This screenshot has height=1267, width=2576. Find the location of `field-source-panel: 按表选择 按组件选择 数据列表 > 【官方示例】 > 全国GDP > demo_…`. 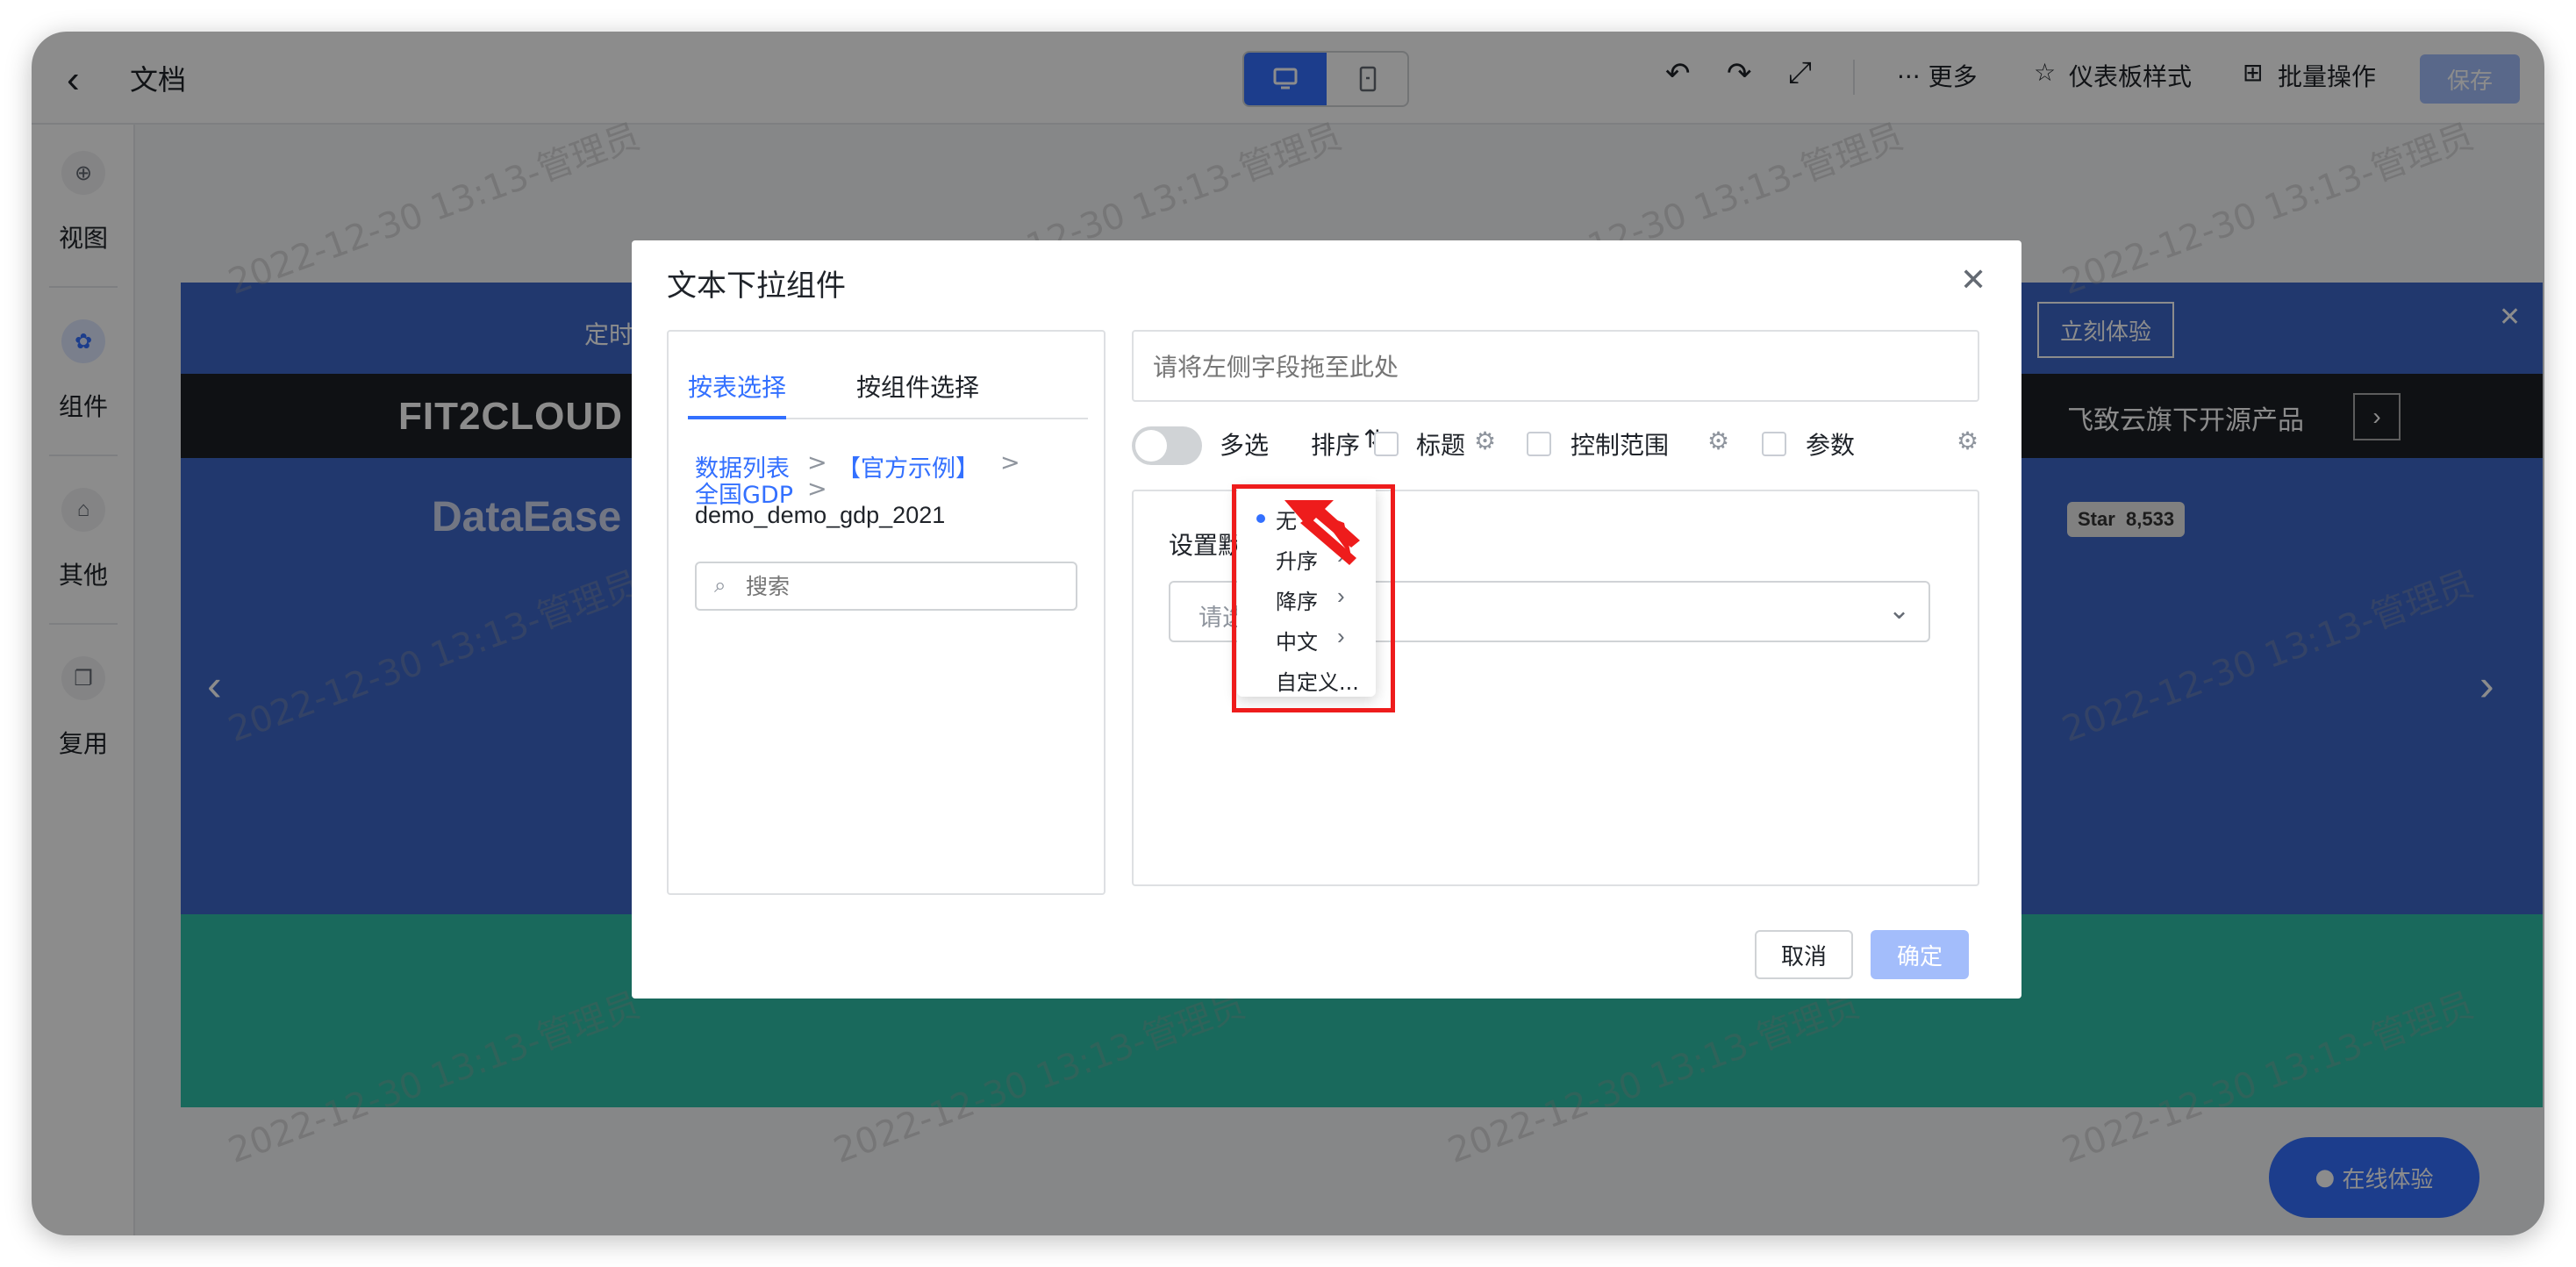

field-source-panel: 按表选择 按组件选择 数据列表 > 【官方示例】 > 全国GDP > demo_… is located at coordinates (886, 612).